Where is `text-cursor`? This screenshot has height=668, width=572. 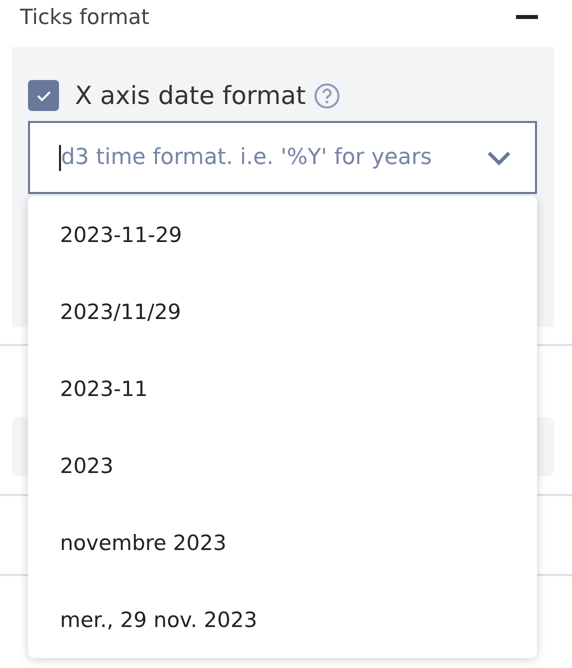 text-cursor is located at coordinates (60, 158).